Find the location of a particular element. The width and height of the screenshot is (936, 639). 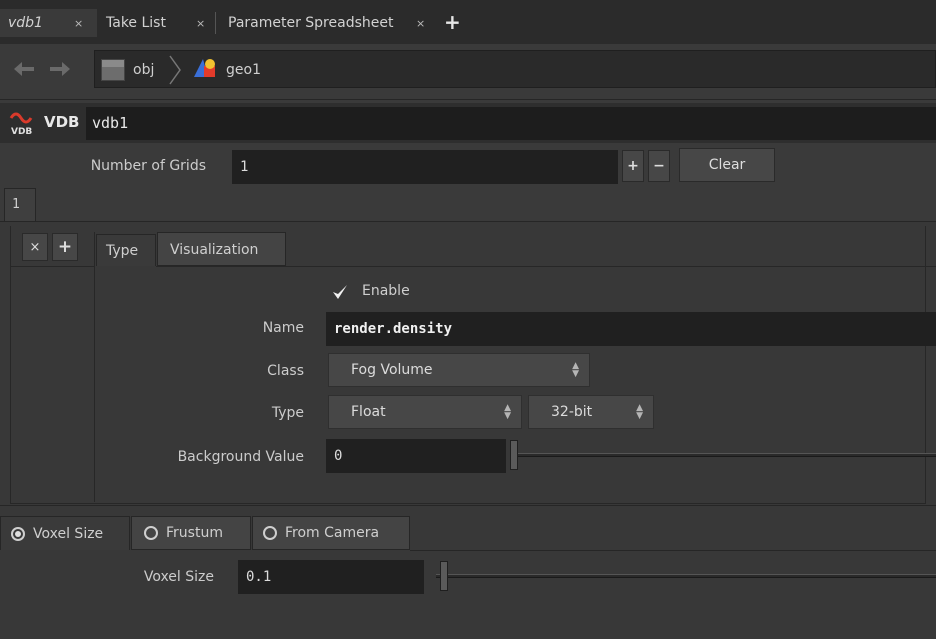

background-value-field: 0 is located at coordinates (416, 456).